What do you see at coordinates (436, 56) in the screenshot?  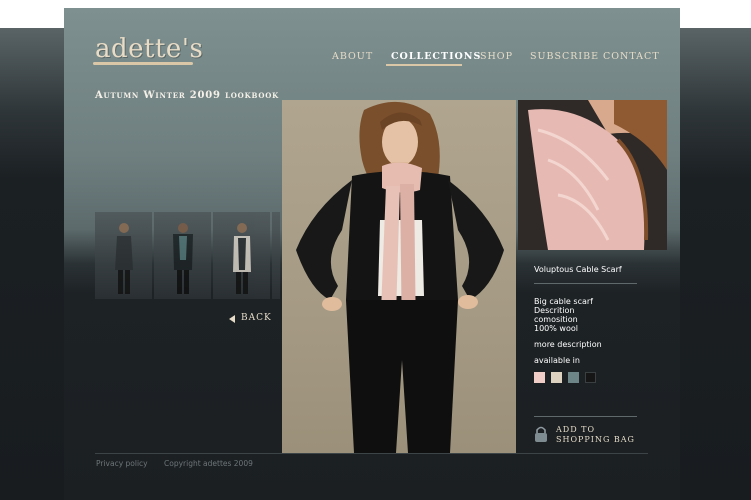 I see `nav-collections: COLLECTIONS` at bounding box center [436, 56].